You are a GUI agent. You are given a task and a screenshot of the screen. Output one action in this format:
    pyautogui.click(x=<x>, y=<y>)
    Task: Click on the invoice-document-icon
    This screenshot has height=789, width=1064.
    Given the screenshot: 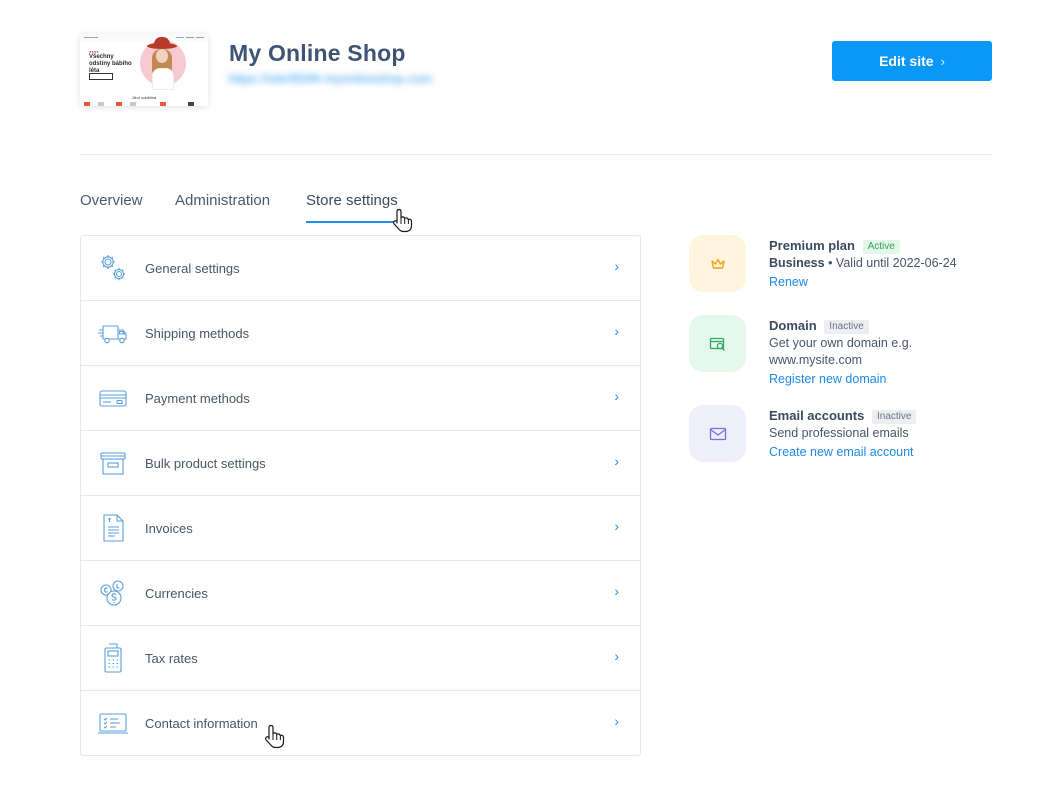 What is the action you would take?
    pyautogui.click(x=113, y=528)
    